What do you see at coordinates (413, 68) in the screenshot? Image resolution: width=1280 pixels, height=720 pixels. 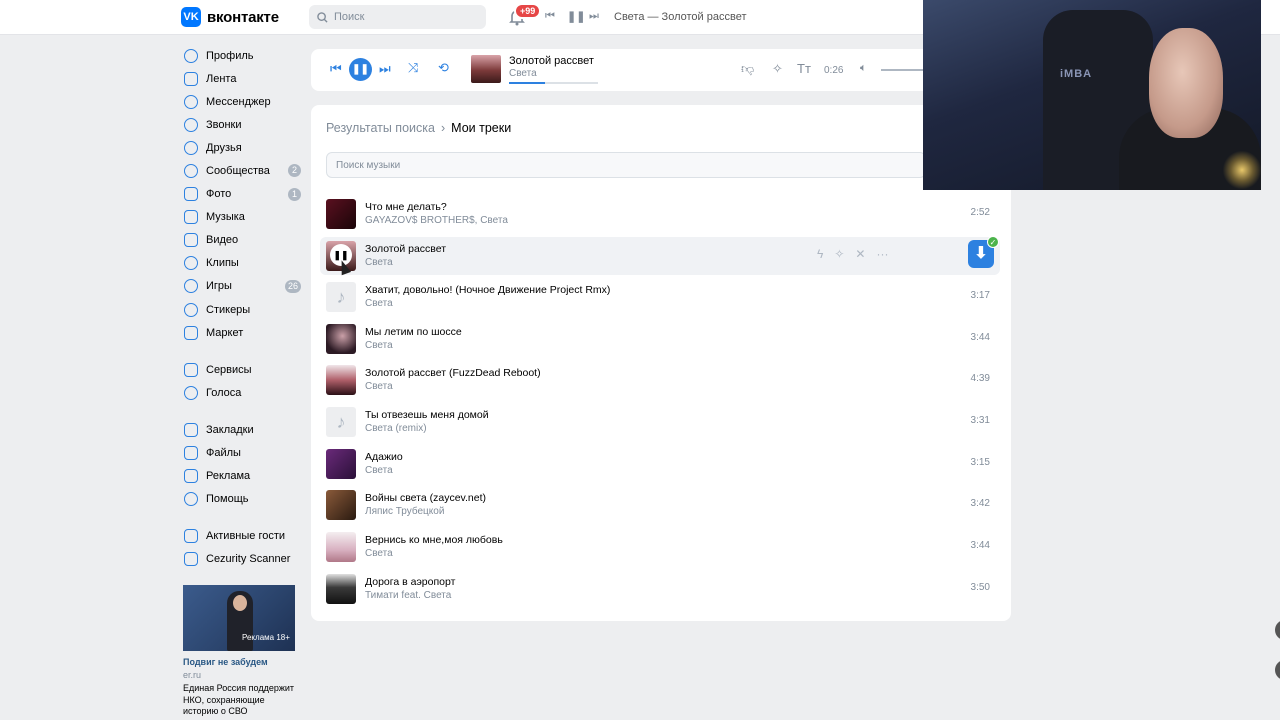 I see `shuffle-icon: ⤨` at bounding box center [413, 68].